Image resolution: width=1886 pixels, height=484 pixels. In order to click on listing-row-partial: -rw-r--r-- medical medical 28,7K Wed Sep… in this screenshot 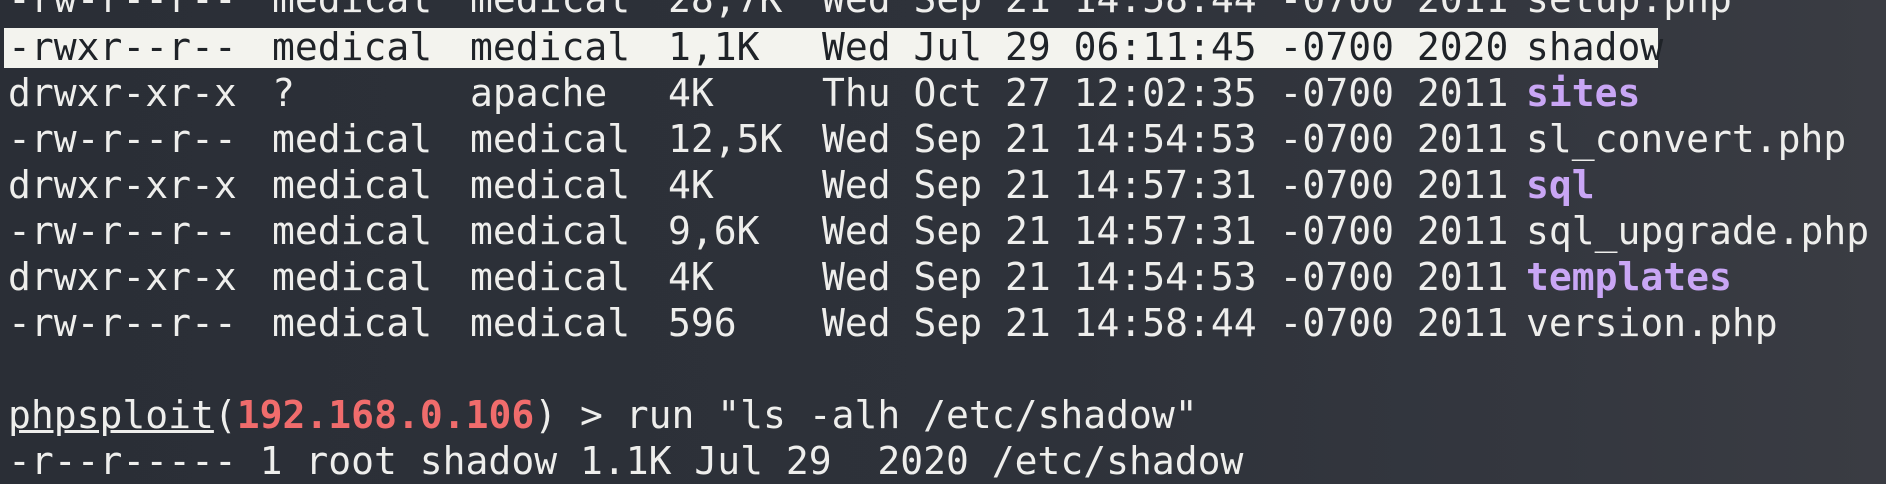, I will do `click(943, 11)`.